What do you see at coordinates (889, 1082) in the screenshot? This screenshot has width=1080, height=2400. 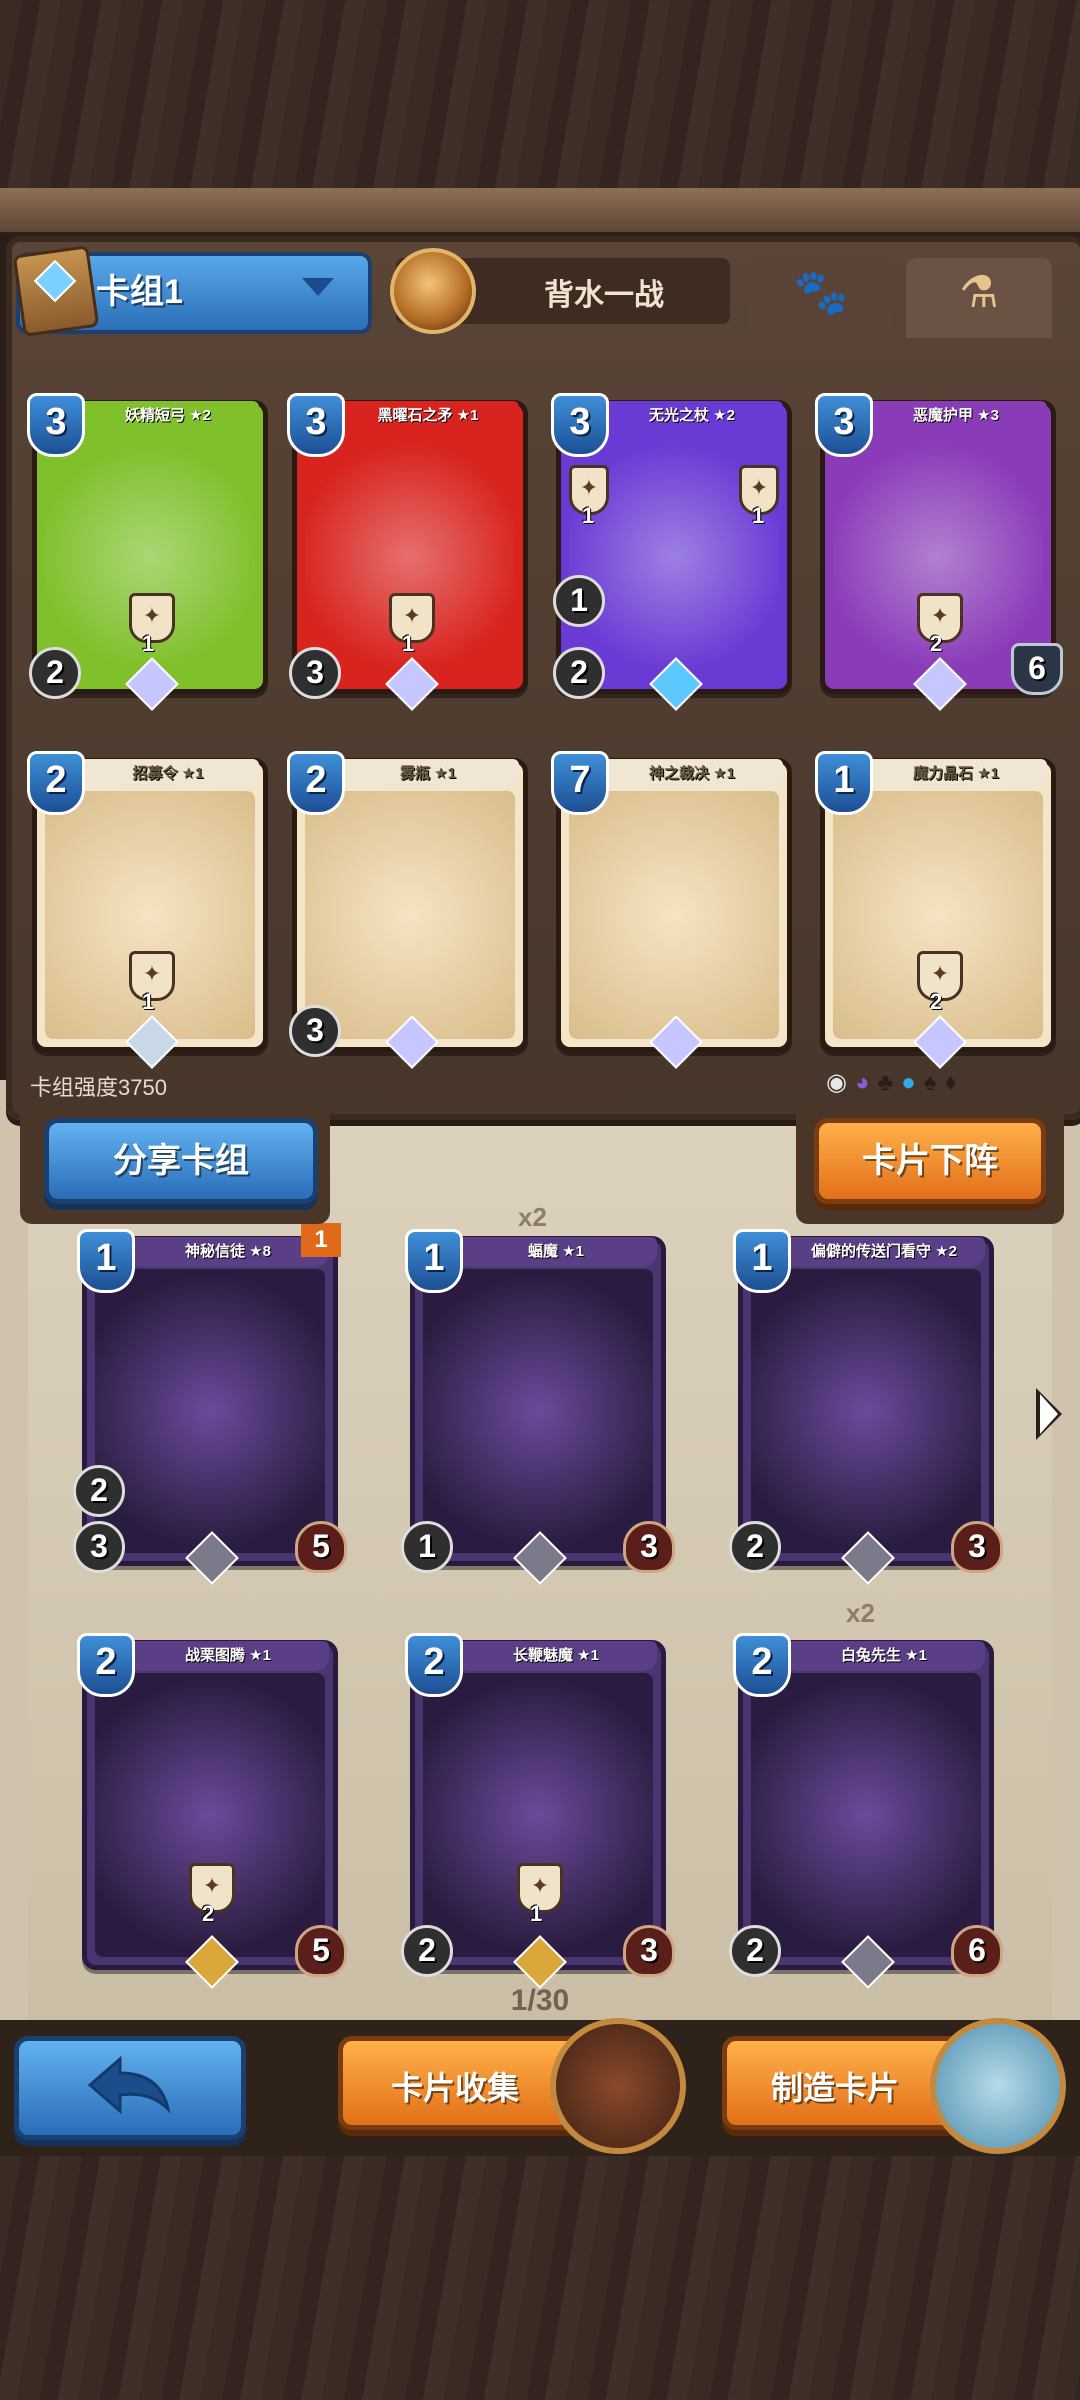 I see `leaf-filter-icon: ♣` at bounding box center [889, 1082].